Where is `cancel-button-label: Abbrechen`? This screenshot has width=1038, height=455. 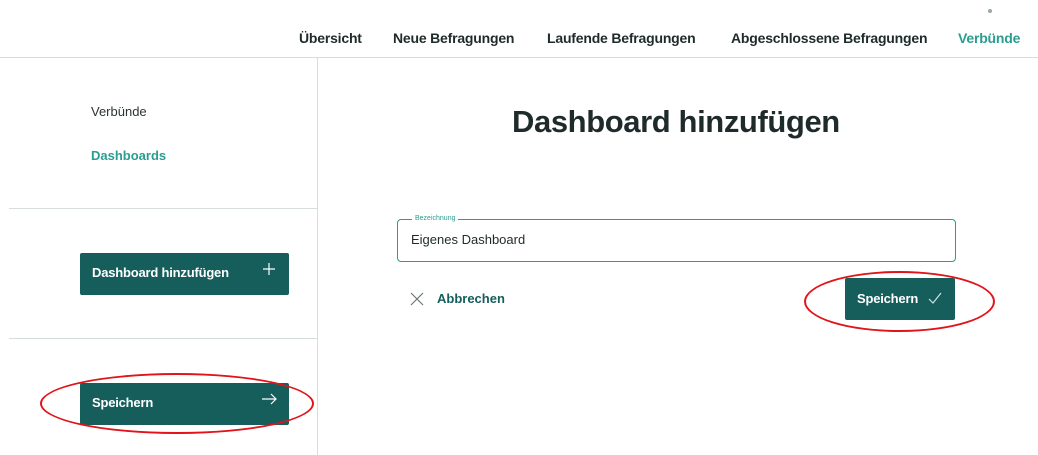 cancel-button-label: Abbrechen is located at coordinates (471, 298).